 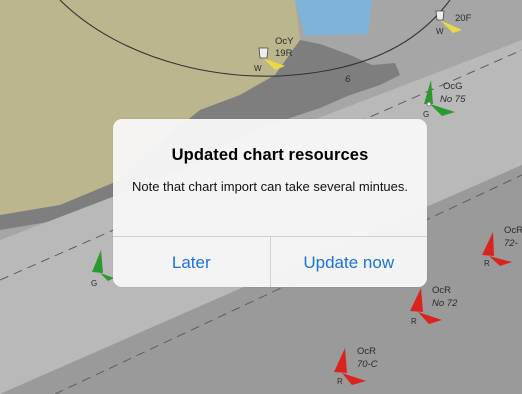 I want to click on buoy-light-label: OcG, so click(x=453, y=86).